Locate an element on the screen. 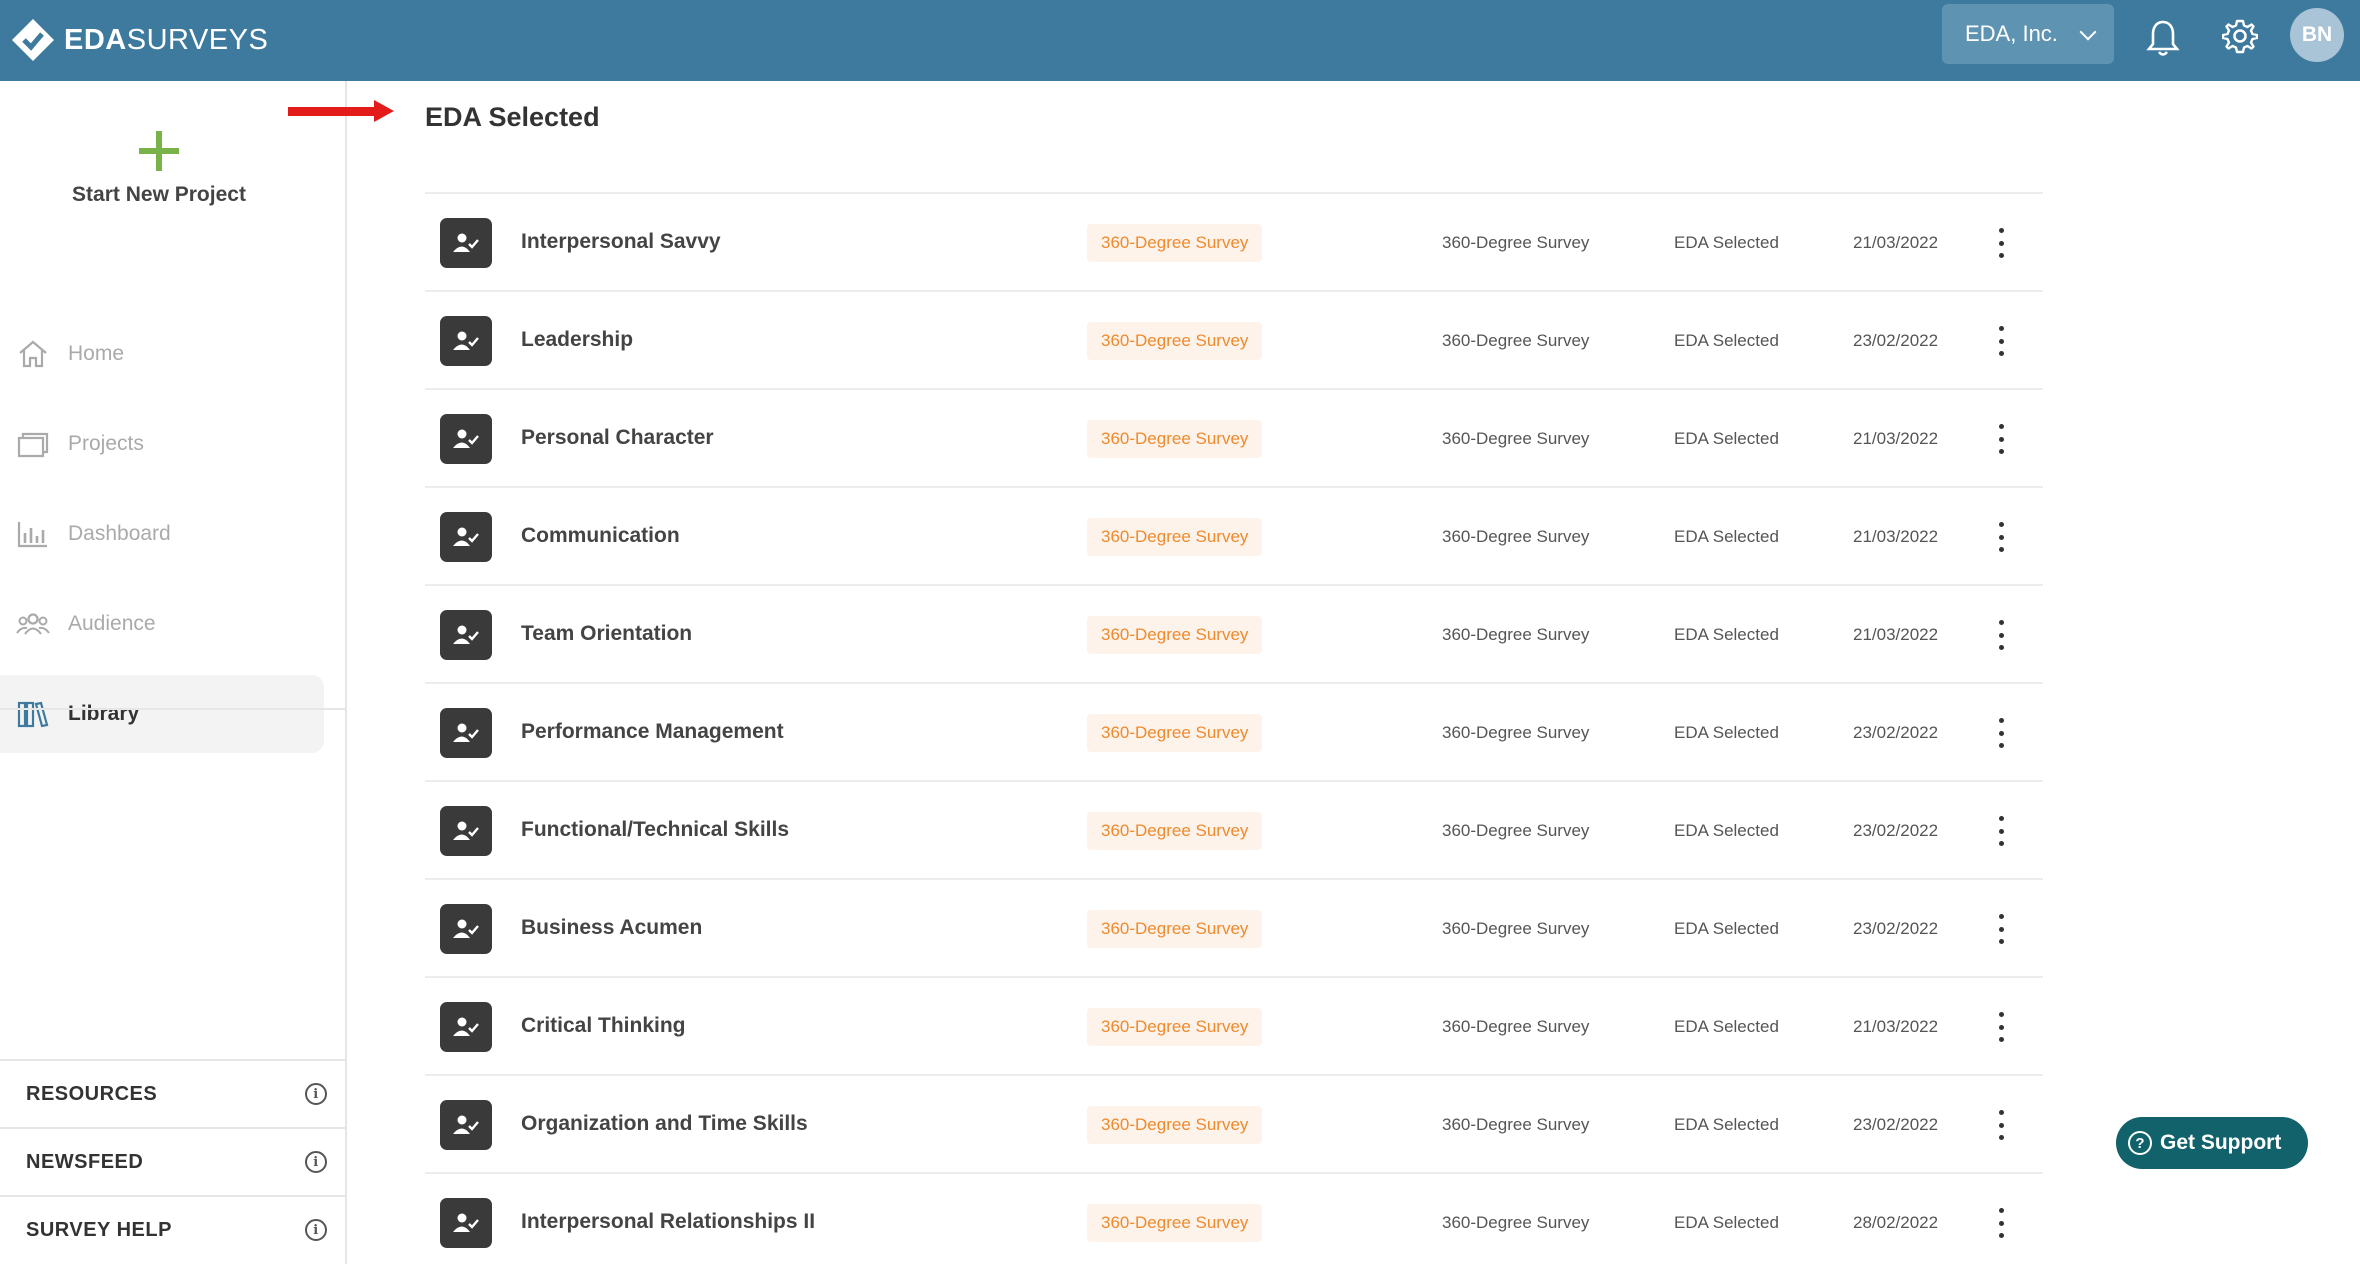 This screenshot has height=1270, width=2360. newsfeed-label: NEWSFEED is located at coordinates (85, 1161).